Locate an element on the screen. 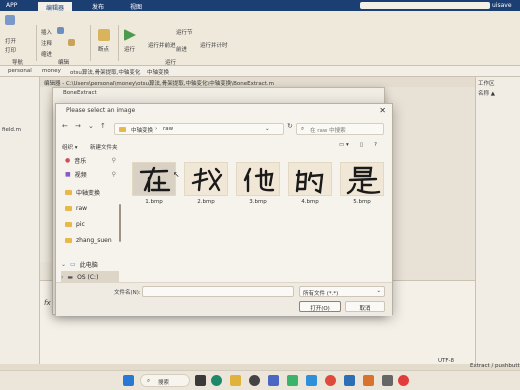  ribbon-compare-label: 打开 is located at coordinates (10, 41).